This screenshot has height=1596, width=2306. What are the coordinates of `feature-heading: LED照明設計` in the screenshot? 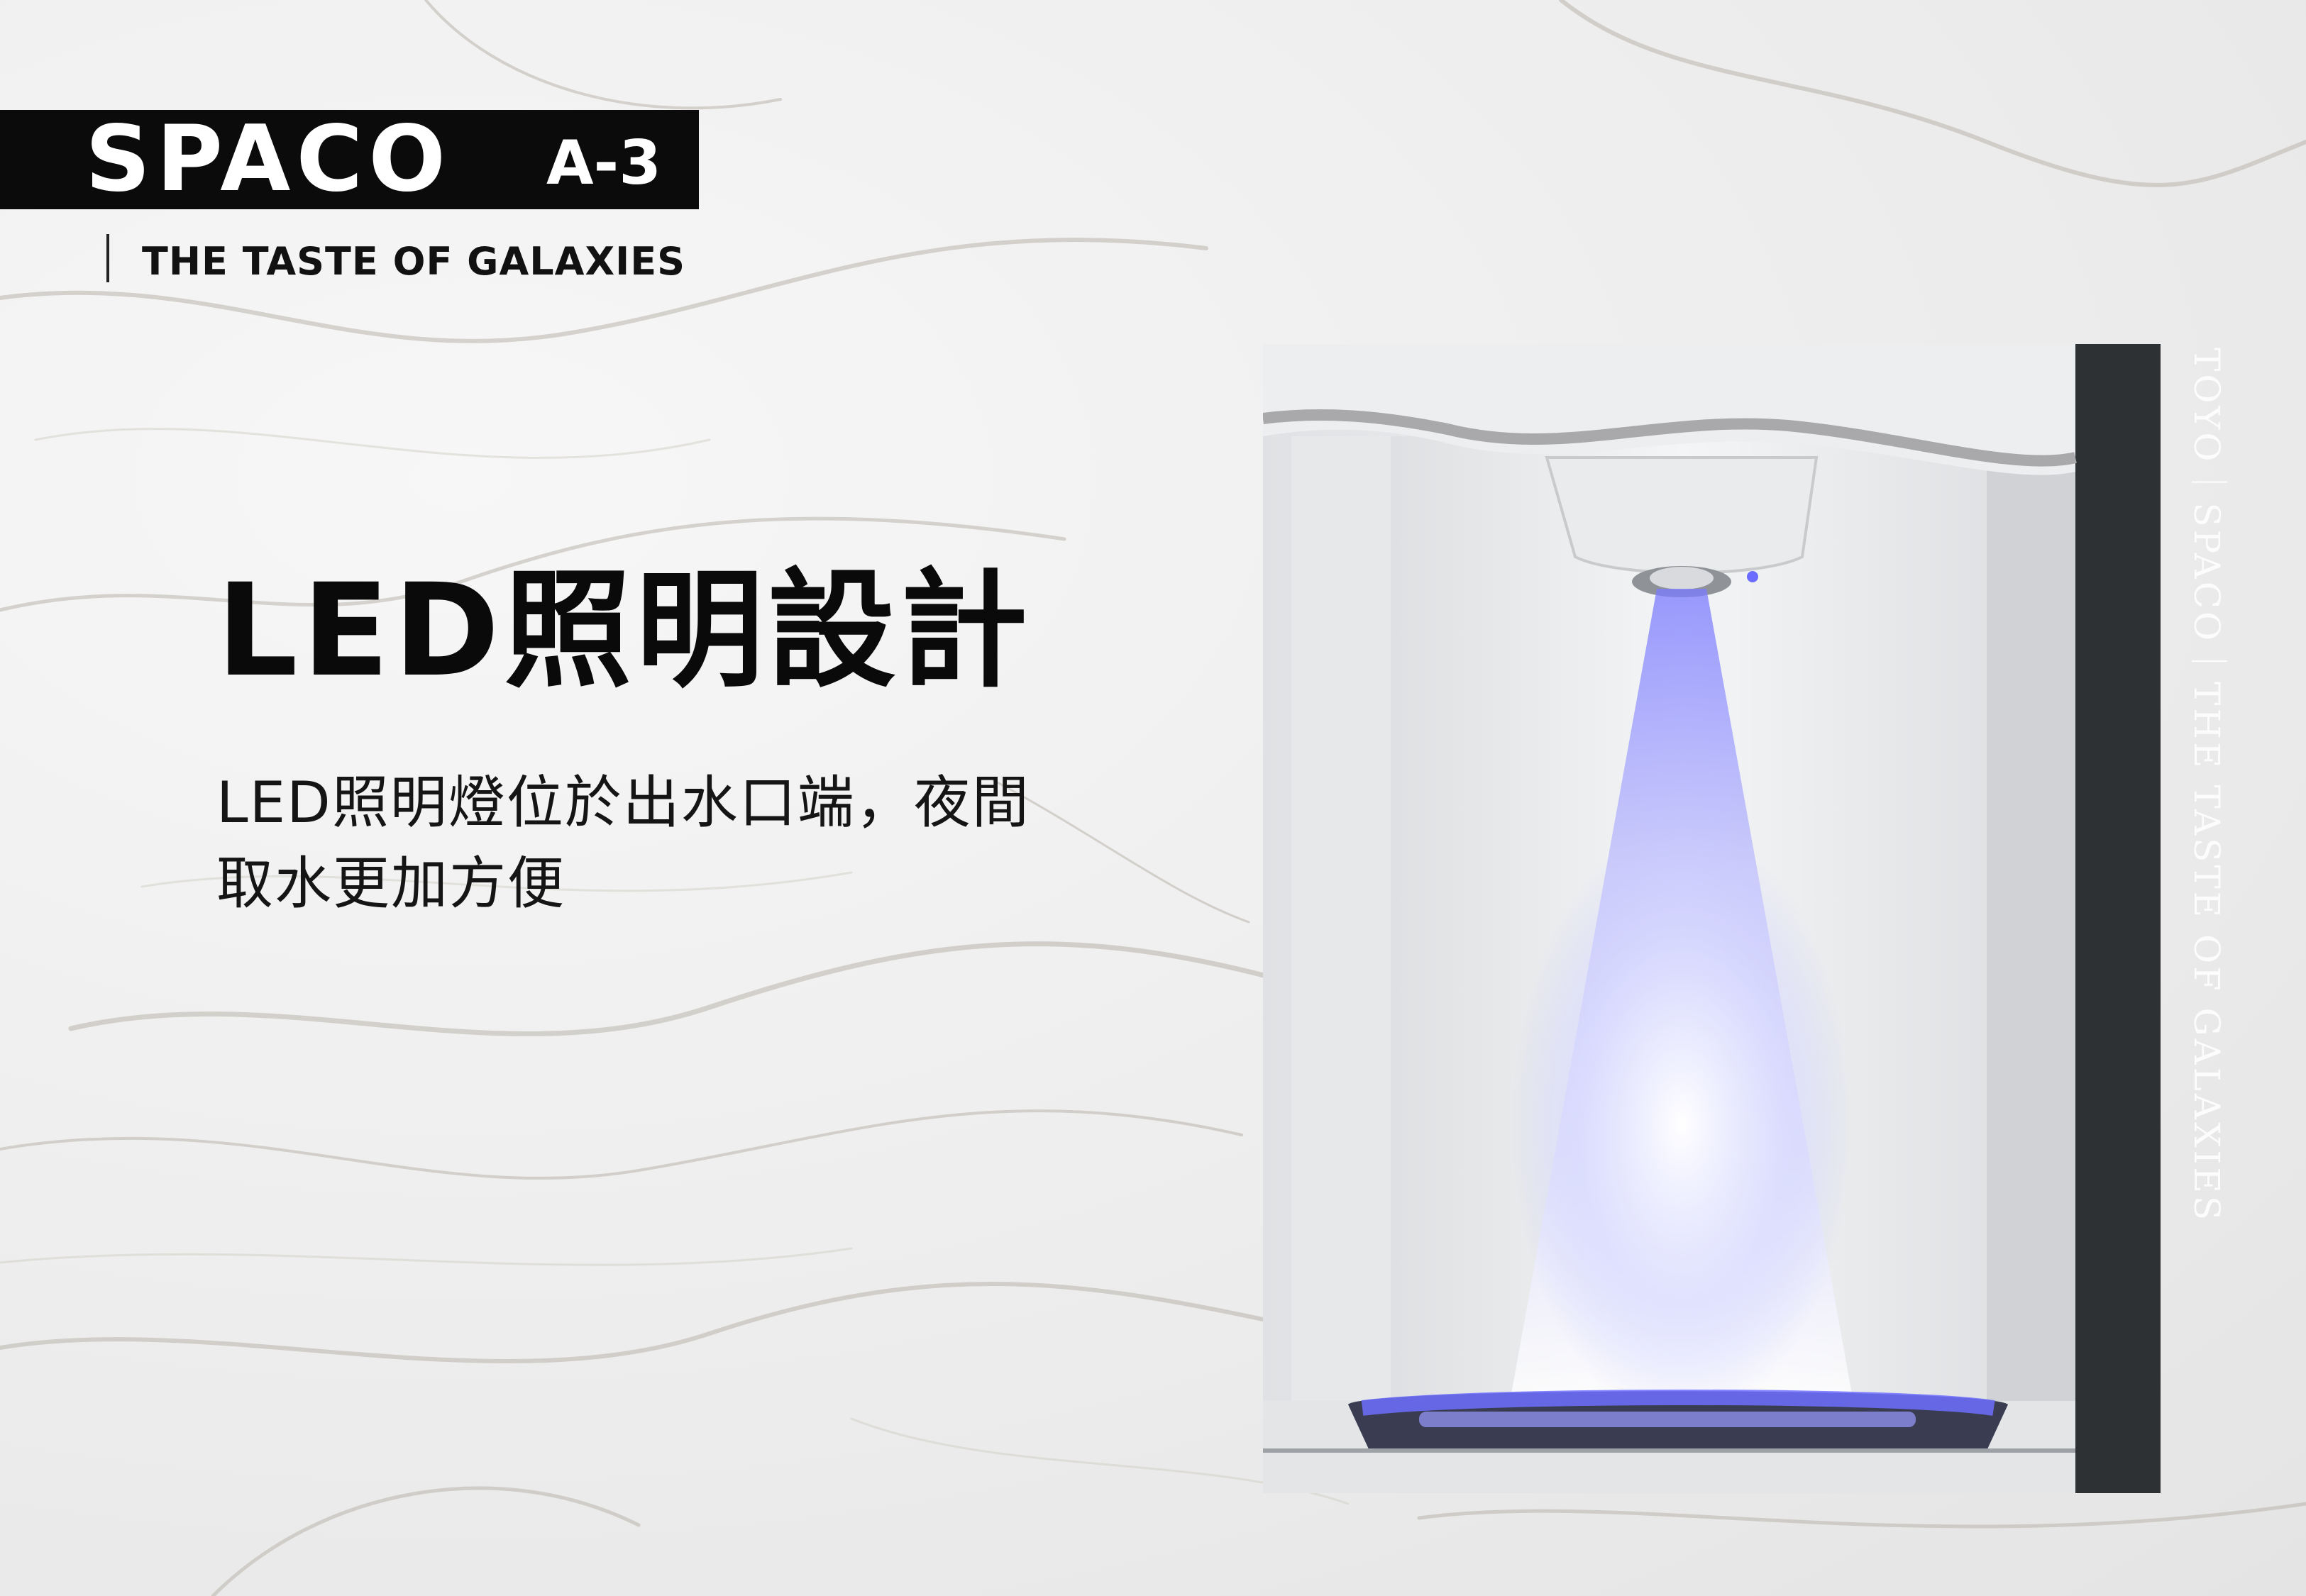 It's located at (624, 631).